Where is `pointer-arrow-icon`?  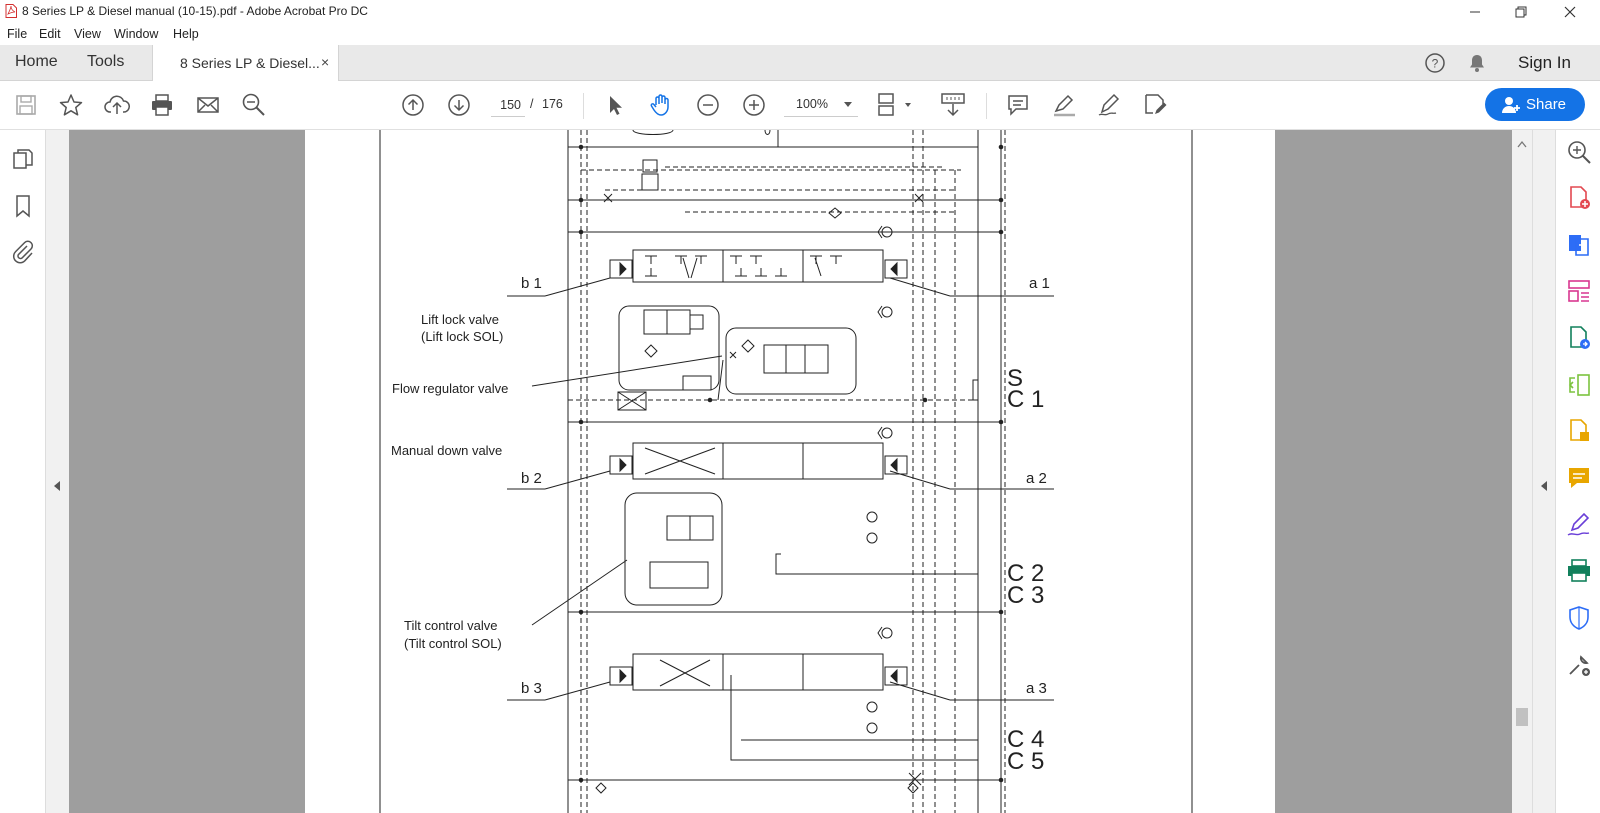
pointer-arrow-icon is located at coordinates (616, 105).